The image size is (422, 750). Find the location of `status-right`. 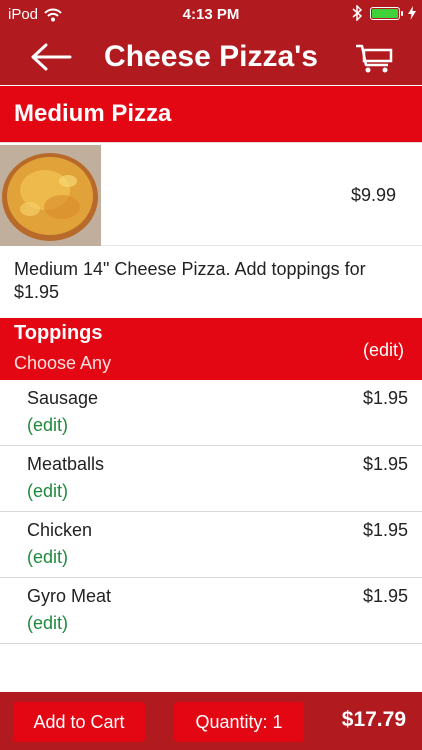

status-right is located at coordinates (384, 13).